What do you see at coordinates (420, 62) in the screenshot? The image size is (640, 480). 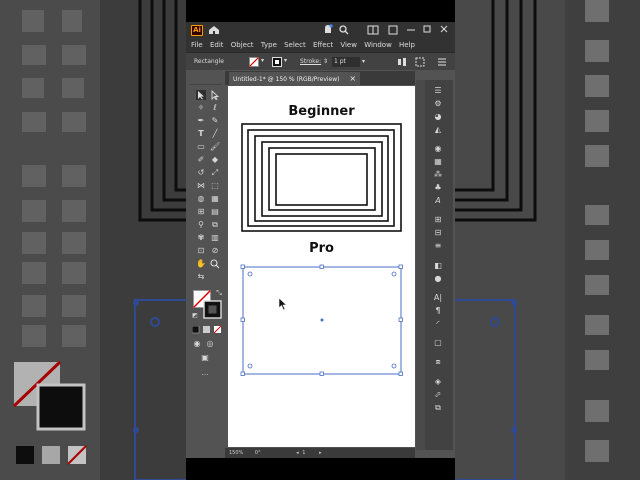 I see `transform-icon` at bounding box center [420, 62].